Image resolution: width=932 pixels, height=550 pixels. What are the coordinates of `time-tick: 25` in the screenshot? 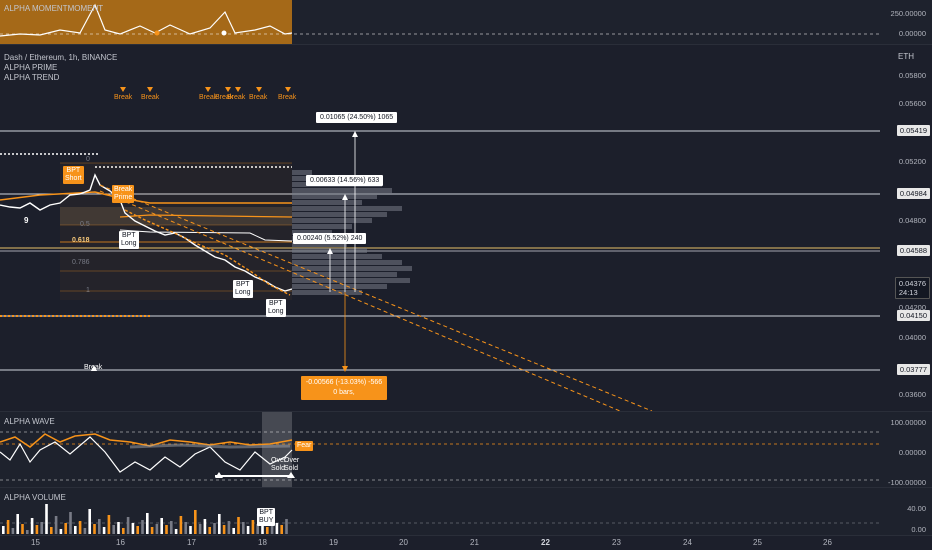 It's located at (757, 542).